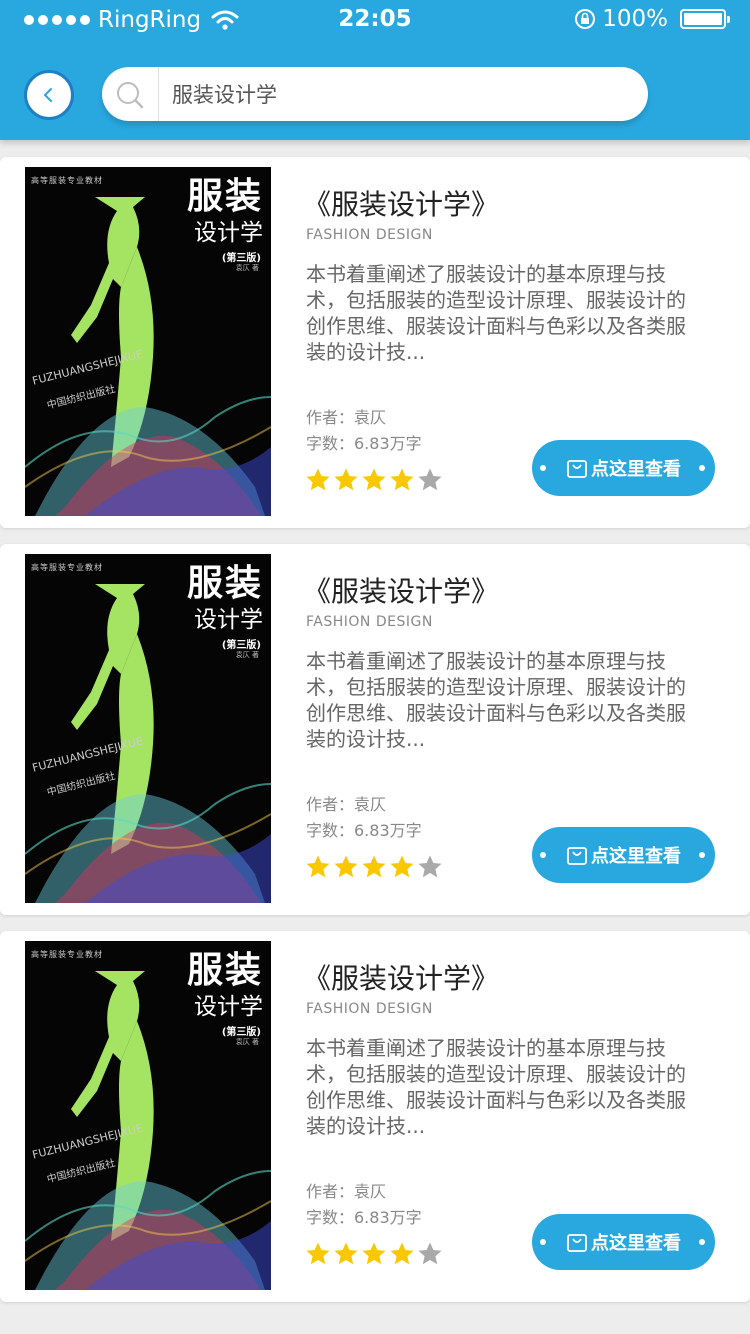 The image size is (750, 1334). What do you see at coordinates (635, 19) in the screenshot?
I see `battery-percent: 100%` at bounding box center [635, 19].